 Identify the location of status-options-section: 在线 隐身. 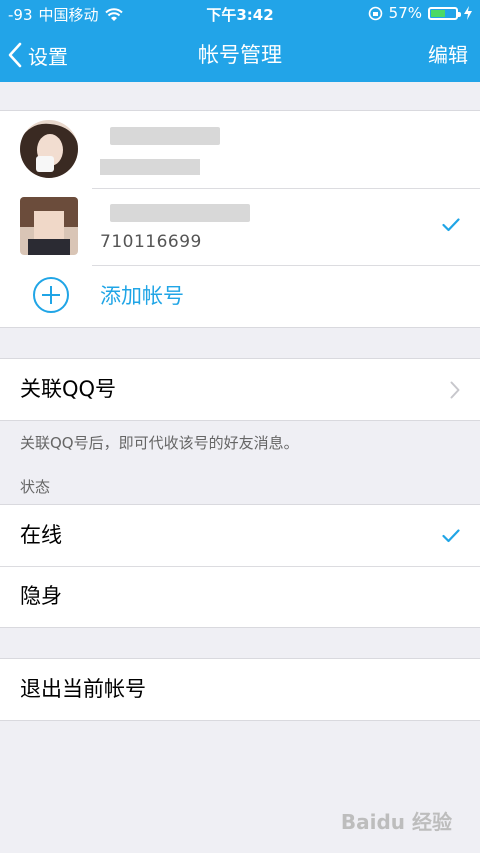
(240, 566).